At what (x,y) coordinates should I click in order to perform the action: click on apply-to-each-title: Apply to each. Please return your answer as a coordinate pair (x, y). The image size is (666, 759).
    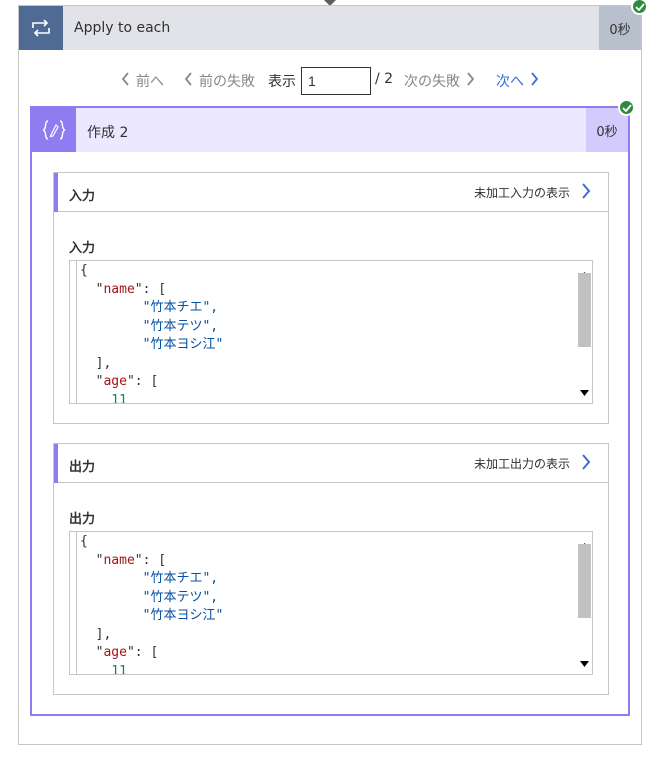
    Looking at the image, I should click on (122, 28).